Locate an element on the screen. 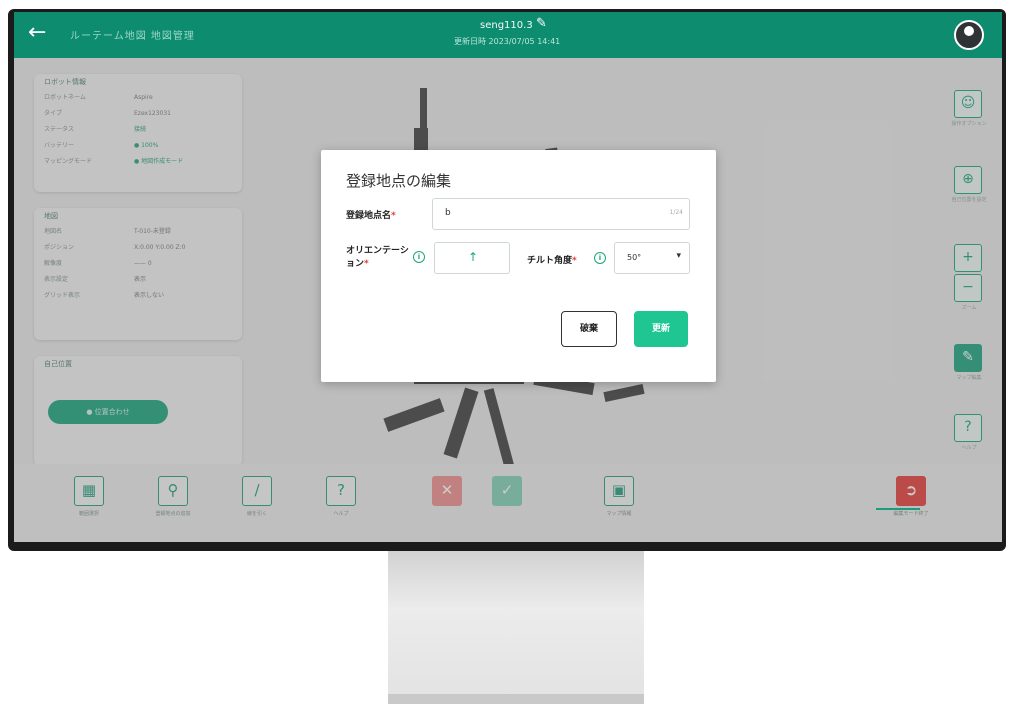  map-name: seng110.3 is located at coordinates (506, 25).